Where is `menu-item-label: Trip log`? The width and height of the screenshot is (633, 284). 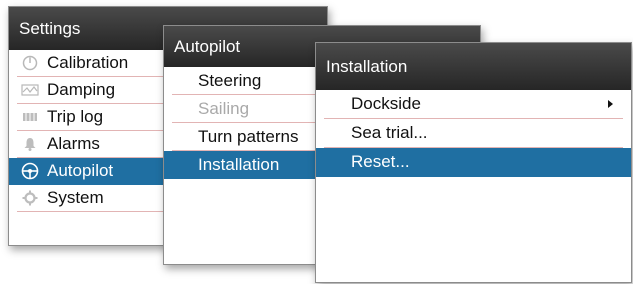
menu-item-label: Trip log is located at coordinates (75, 116).